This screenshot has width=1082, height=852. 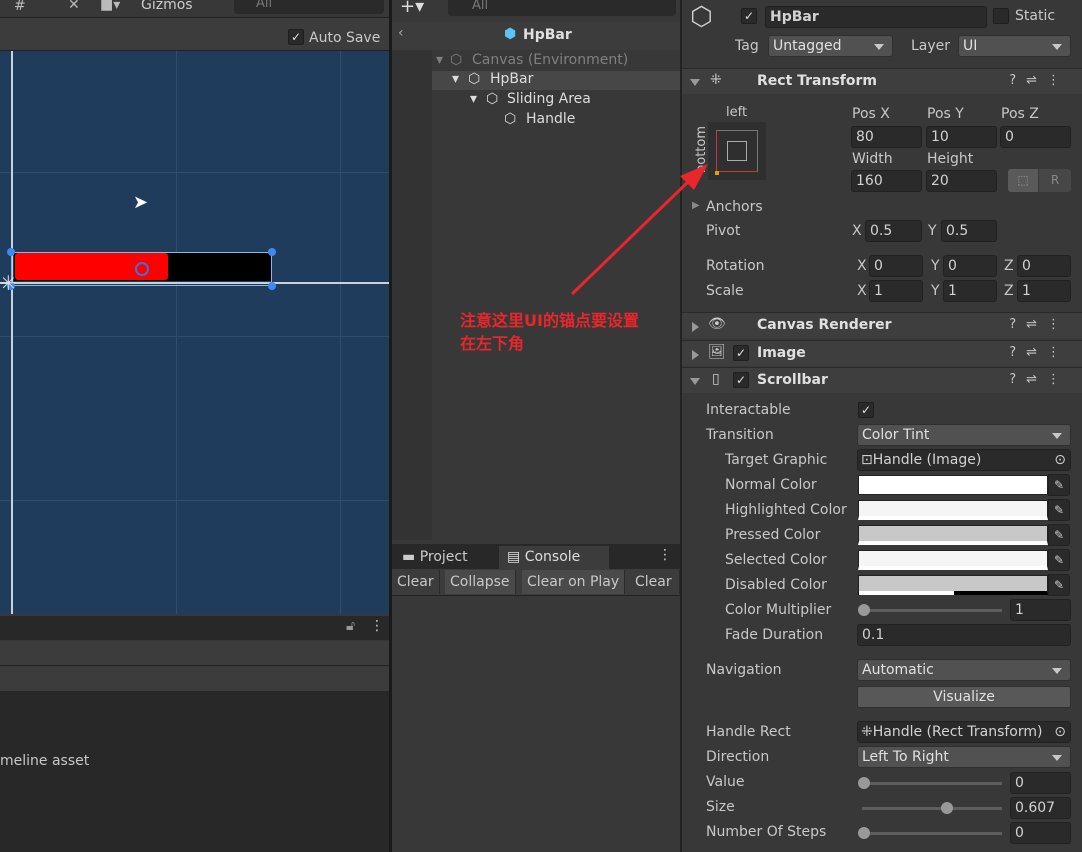 I want to click on annotation-text: 注意这里UI的锚点要设置 在左下角, so click(x=549, y=332).